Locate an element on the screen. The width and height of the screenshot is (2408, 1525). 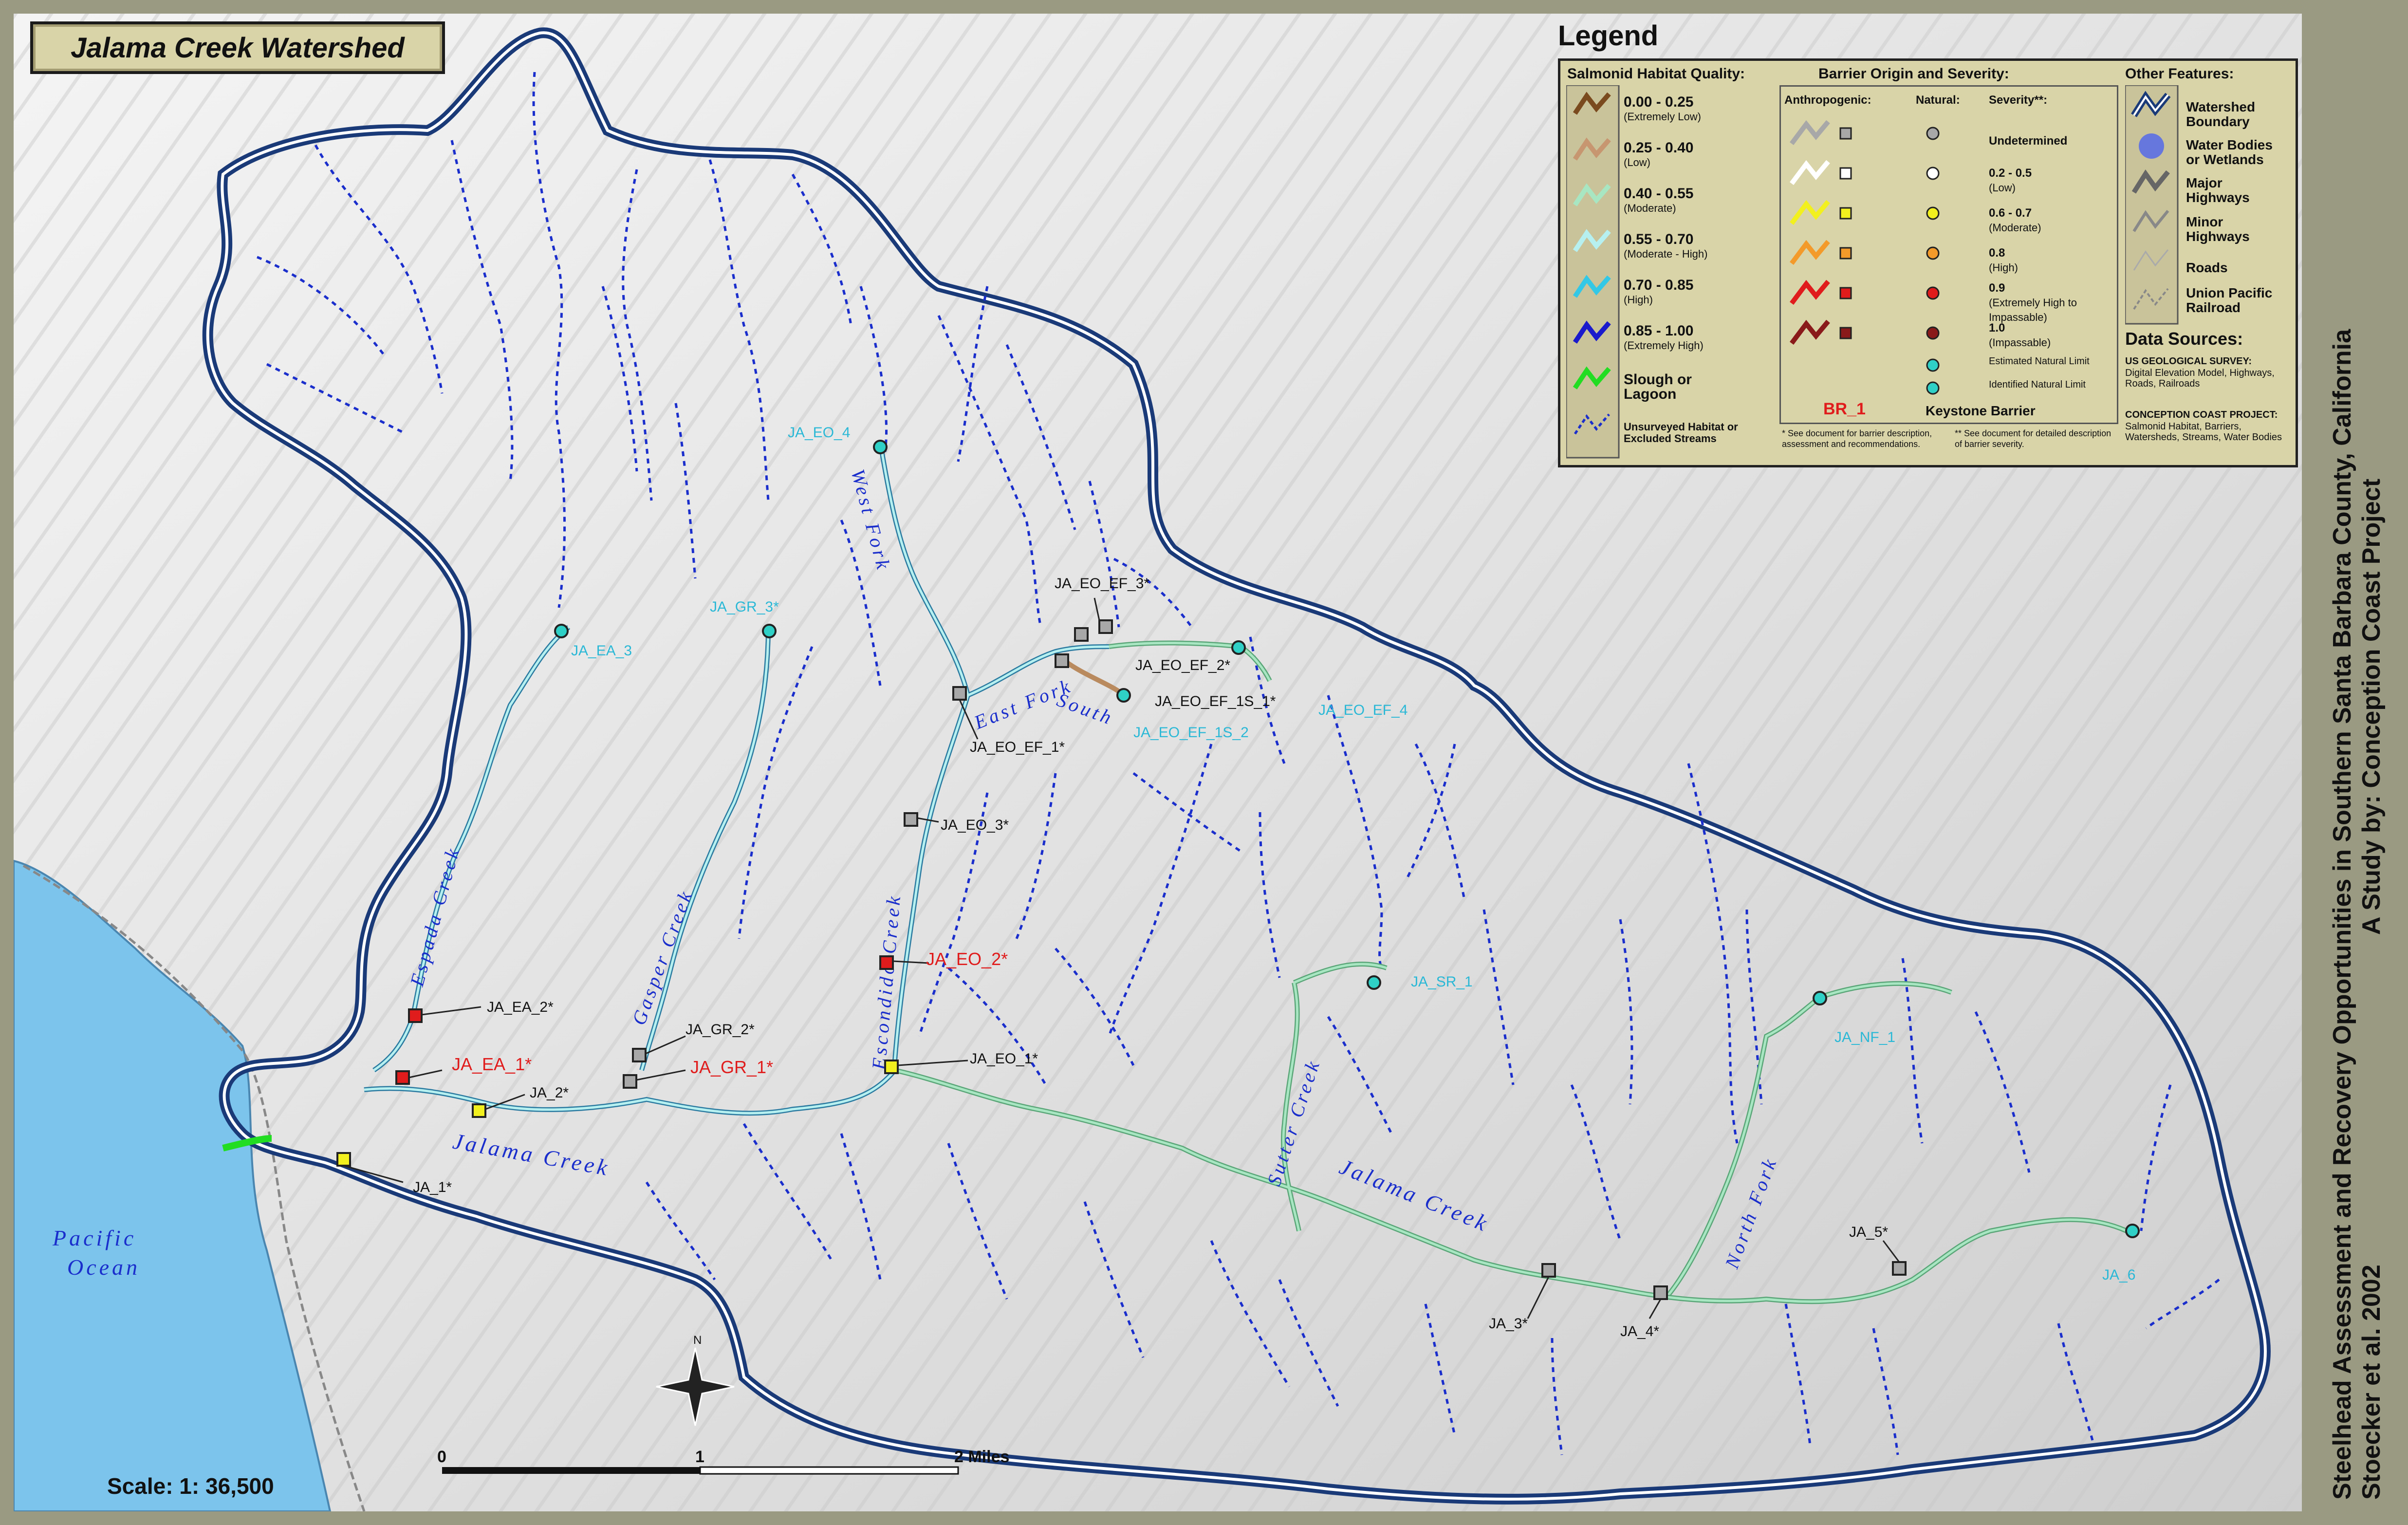
label-ja-1: JA_1* is located at coordinates (432, 1187).